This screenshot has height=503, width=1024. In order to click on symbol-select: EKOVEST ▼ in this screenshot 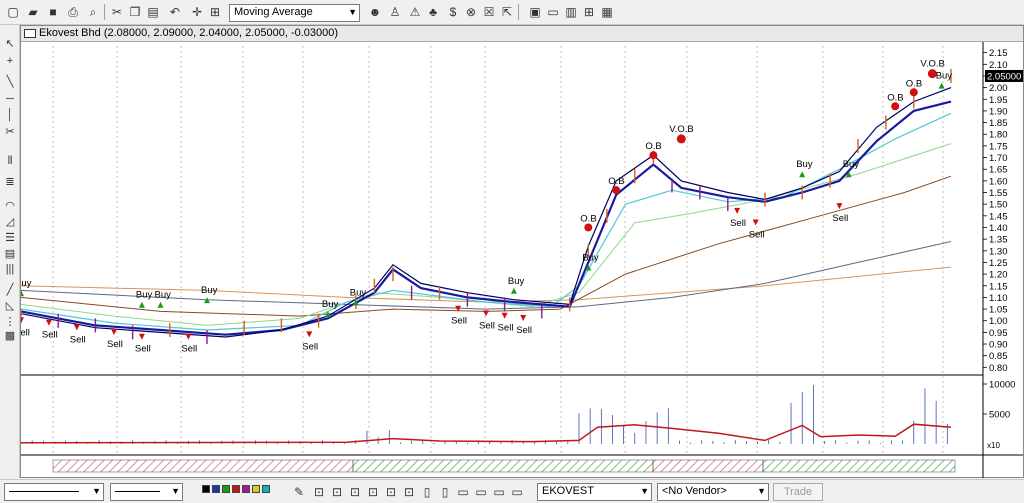, I will do `click(594, 492)`.